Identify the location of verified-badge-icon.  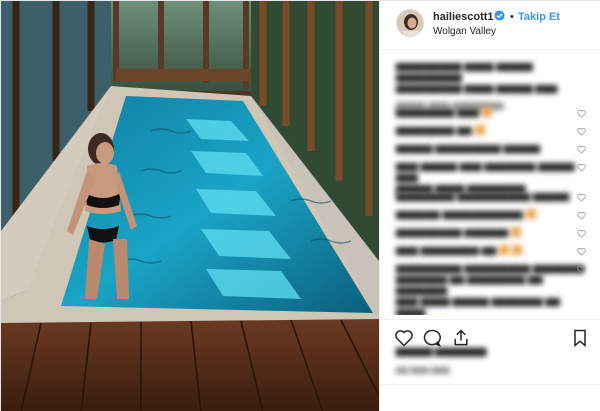
(499, 15).